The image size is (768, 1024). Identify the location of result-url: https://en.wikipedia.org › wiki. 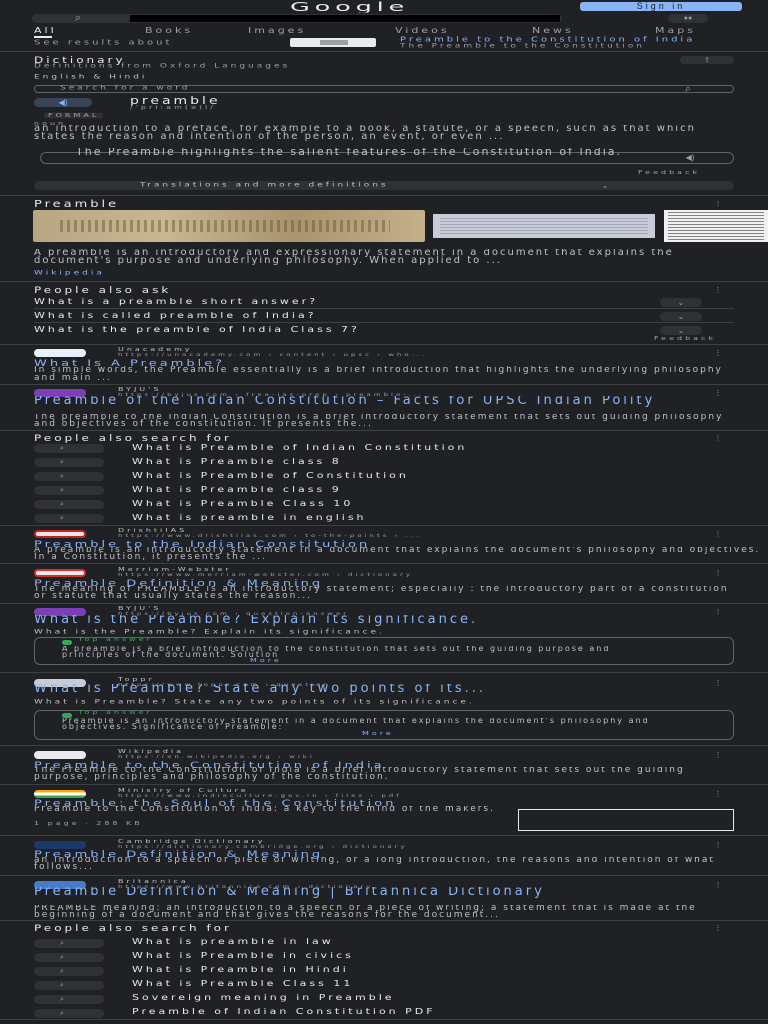
(216, 757).